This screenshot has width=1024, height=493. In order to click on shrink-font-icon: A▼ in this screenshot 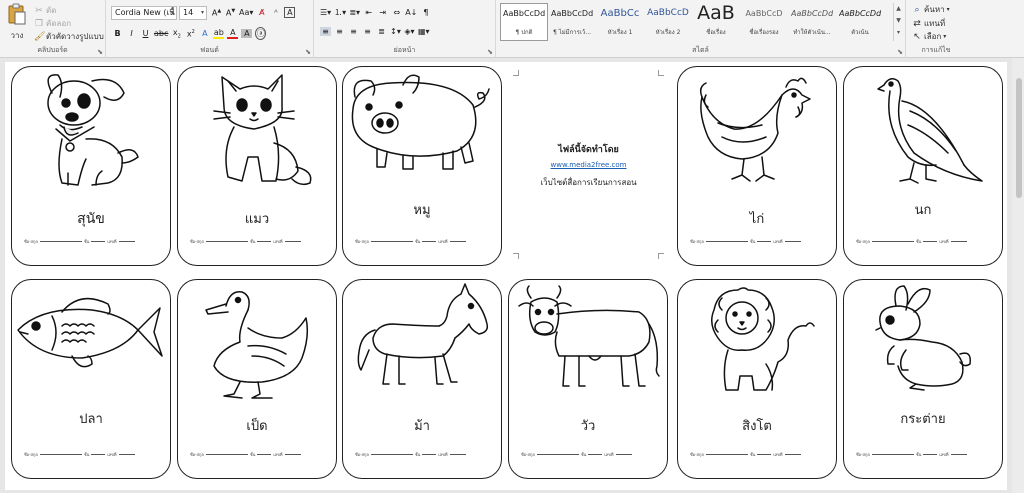, I will do `click(230, 13)`.